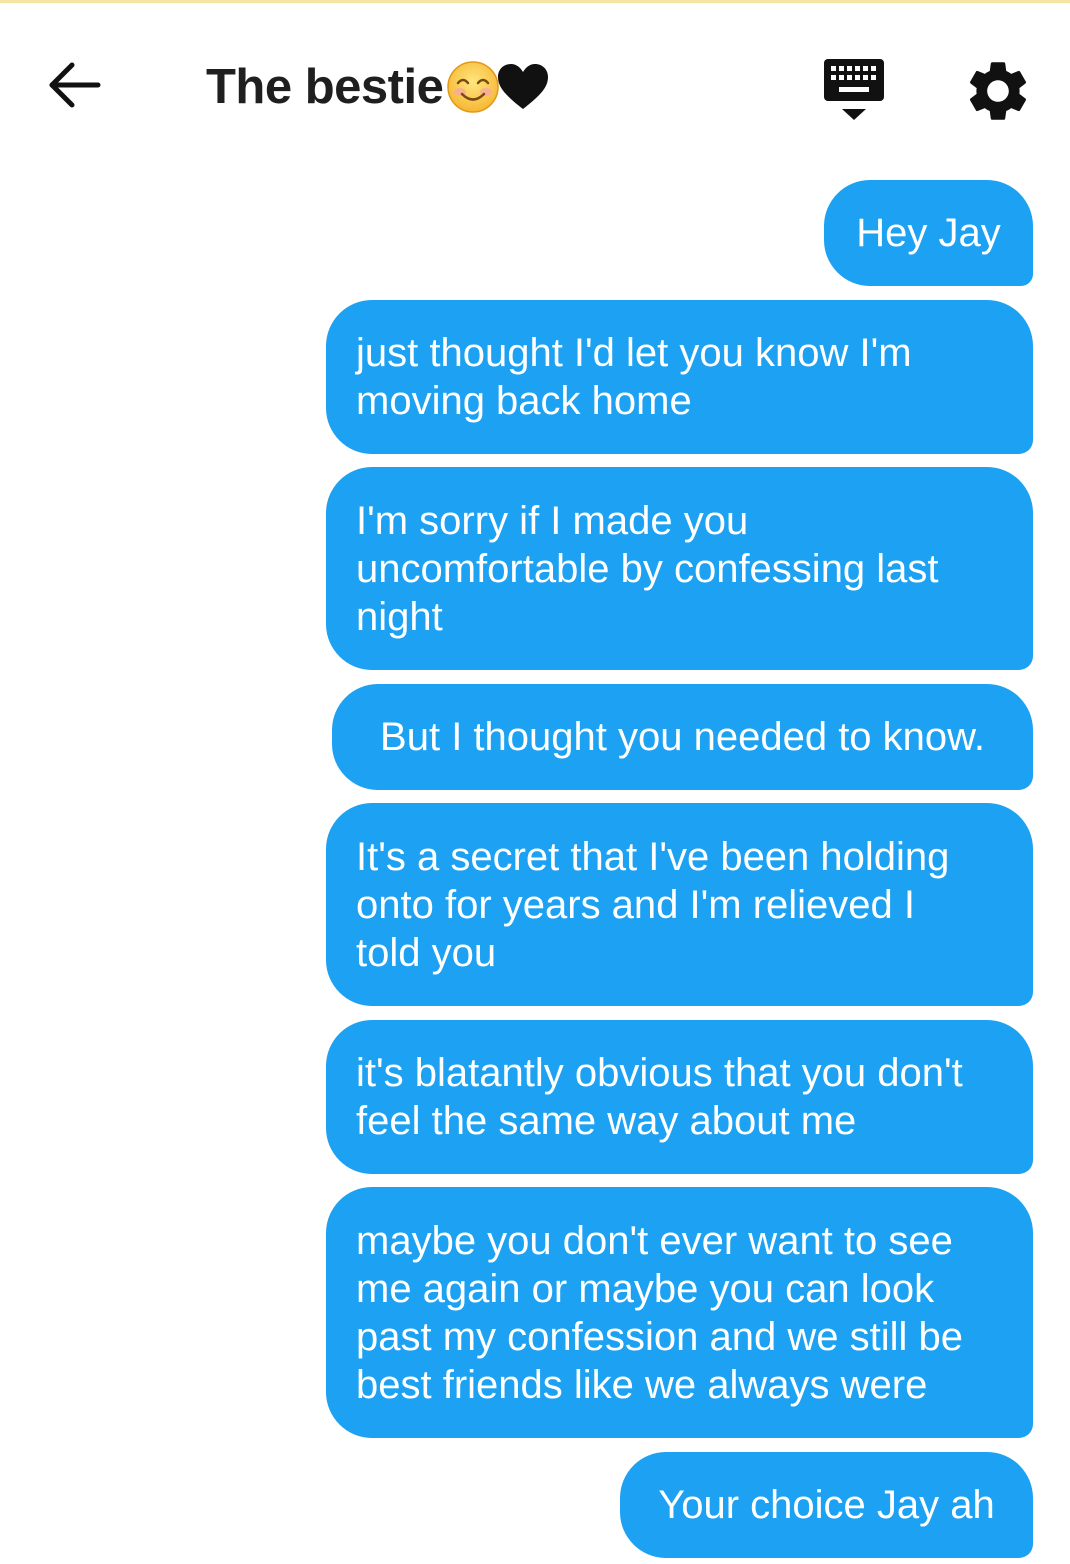  Describe the element at coordinates (523, 86) in the screenshot. I see `black-heart-emoji-icon` at that location.